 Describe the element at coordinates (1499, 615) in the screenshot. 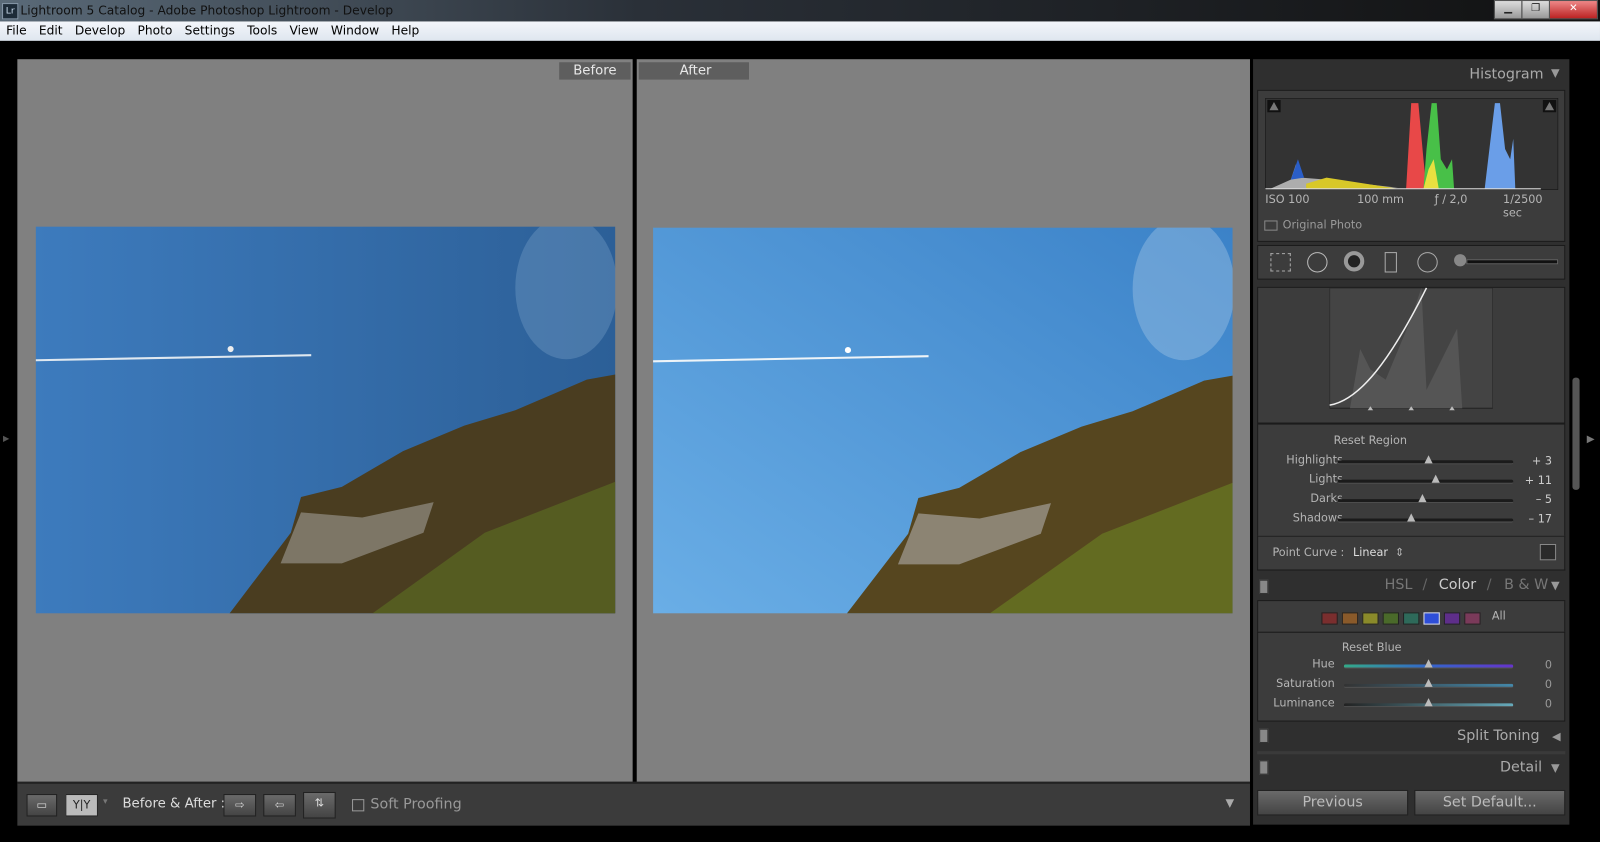

I see `all-colors-button: All` at that location.